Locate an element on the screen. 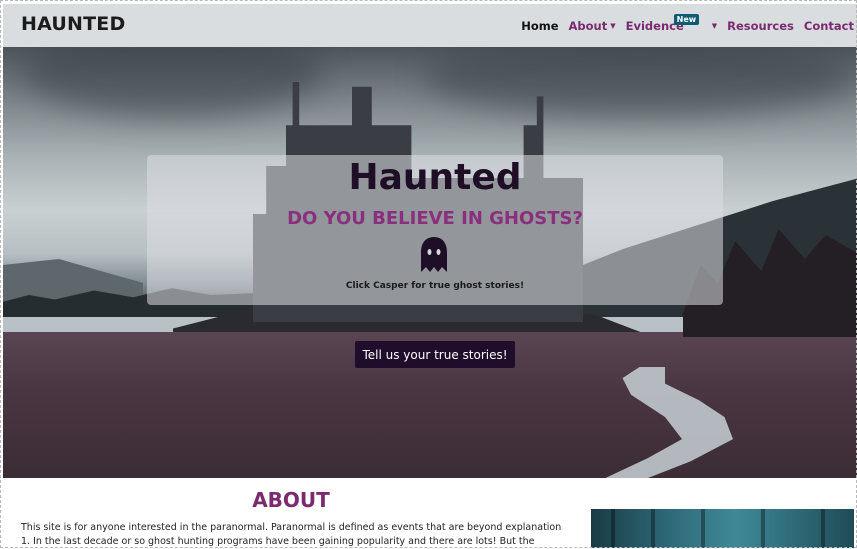  hero-caption: Click Casper for true ghost stories! is located at coordinates (435, 286).